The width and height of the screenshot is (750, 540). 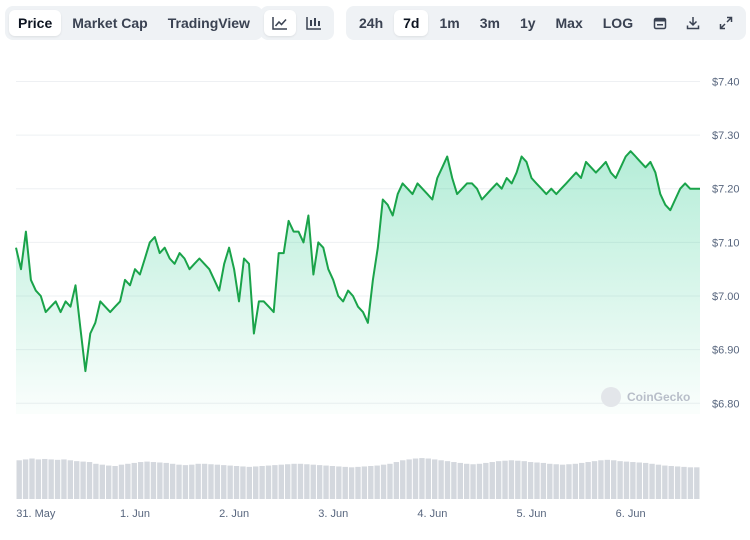 I want to click on line-chart-button, so click(x=280, y=23).